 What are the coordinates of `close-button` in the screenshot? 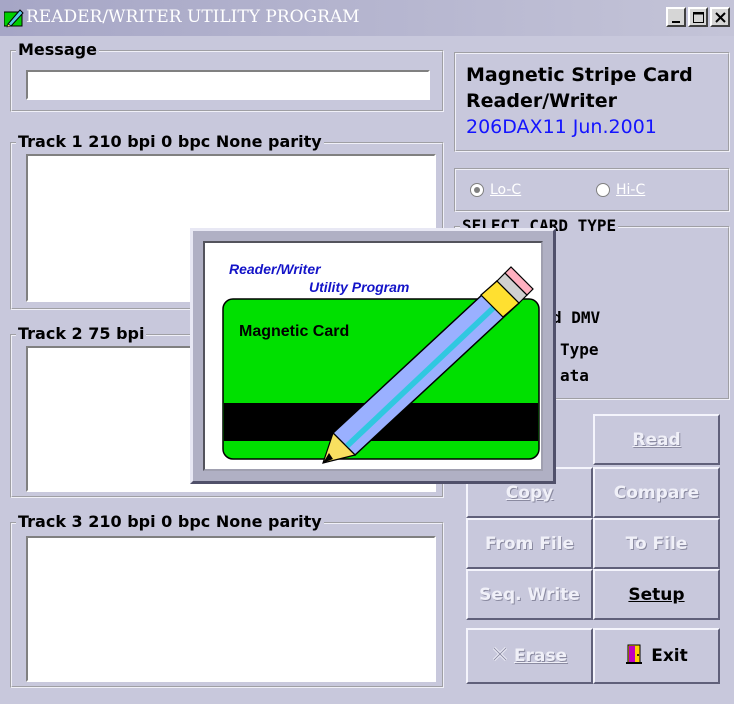 It's located at (720, 17).